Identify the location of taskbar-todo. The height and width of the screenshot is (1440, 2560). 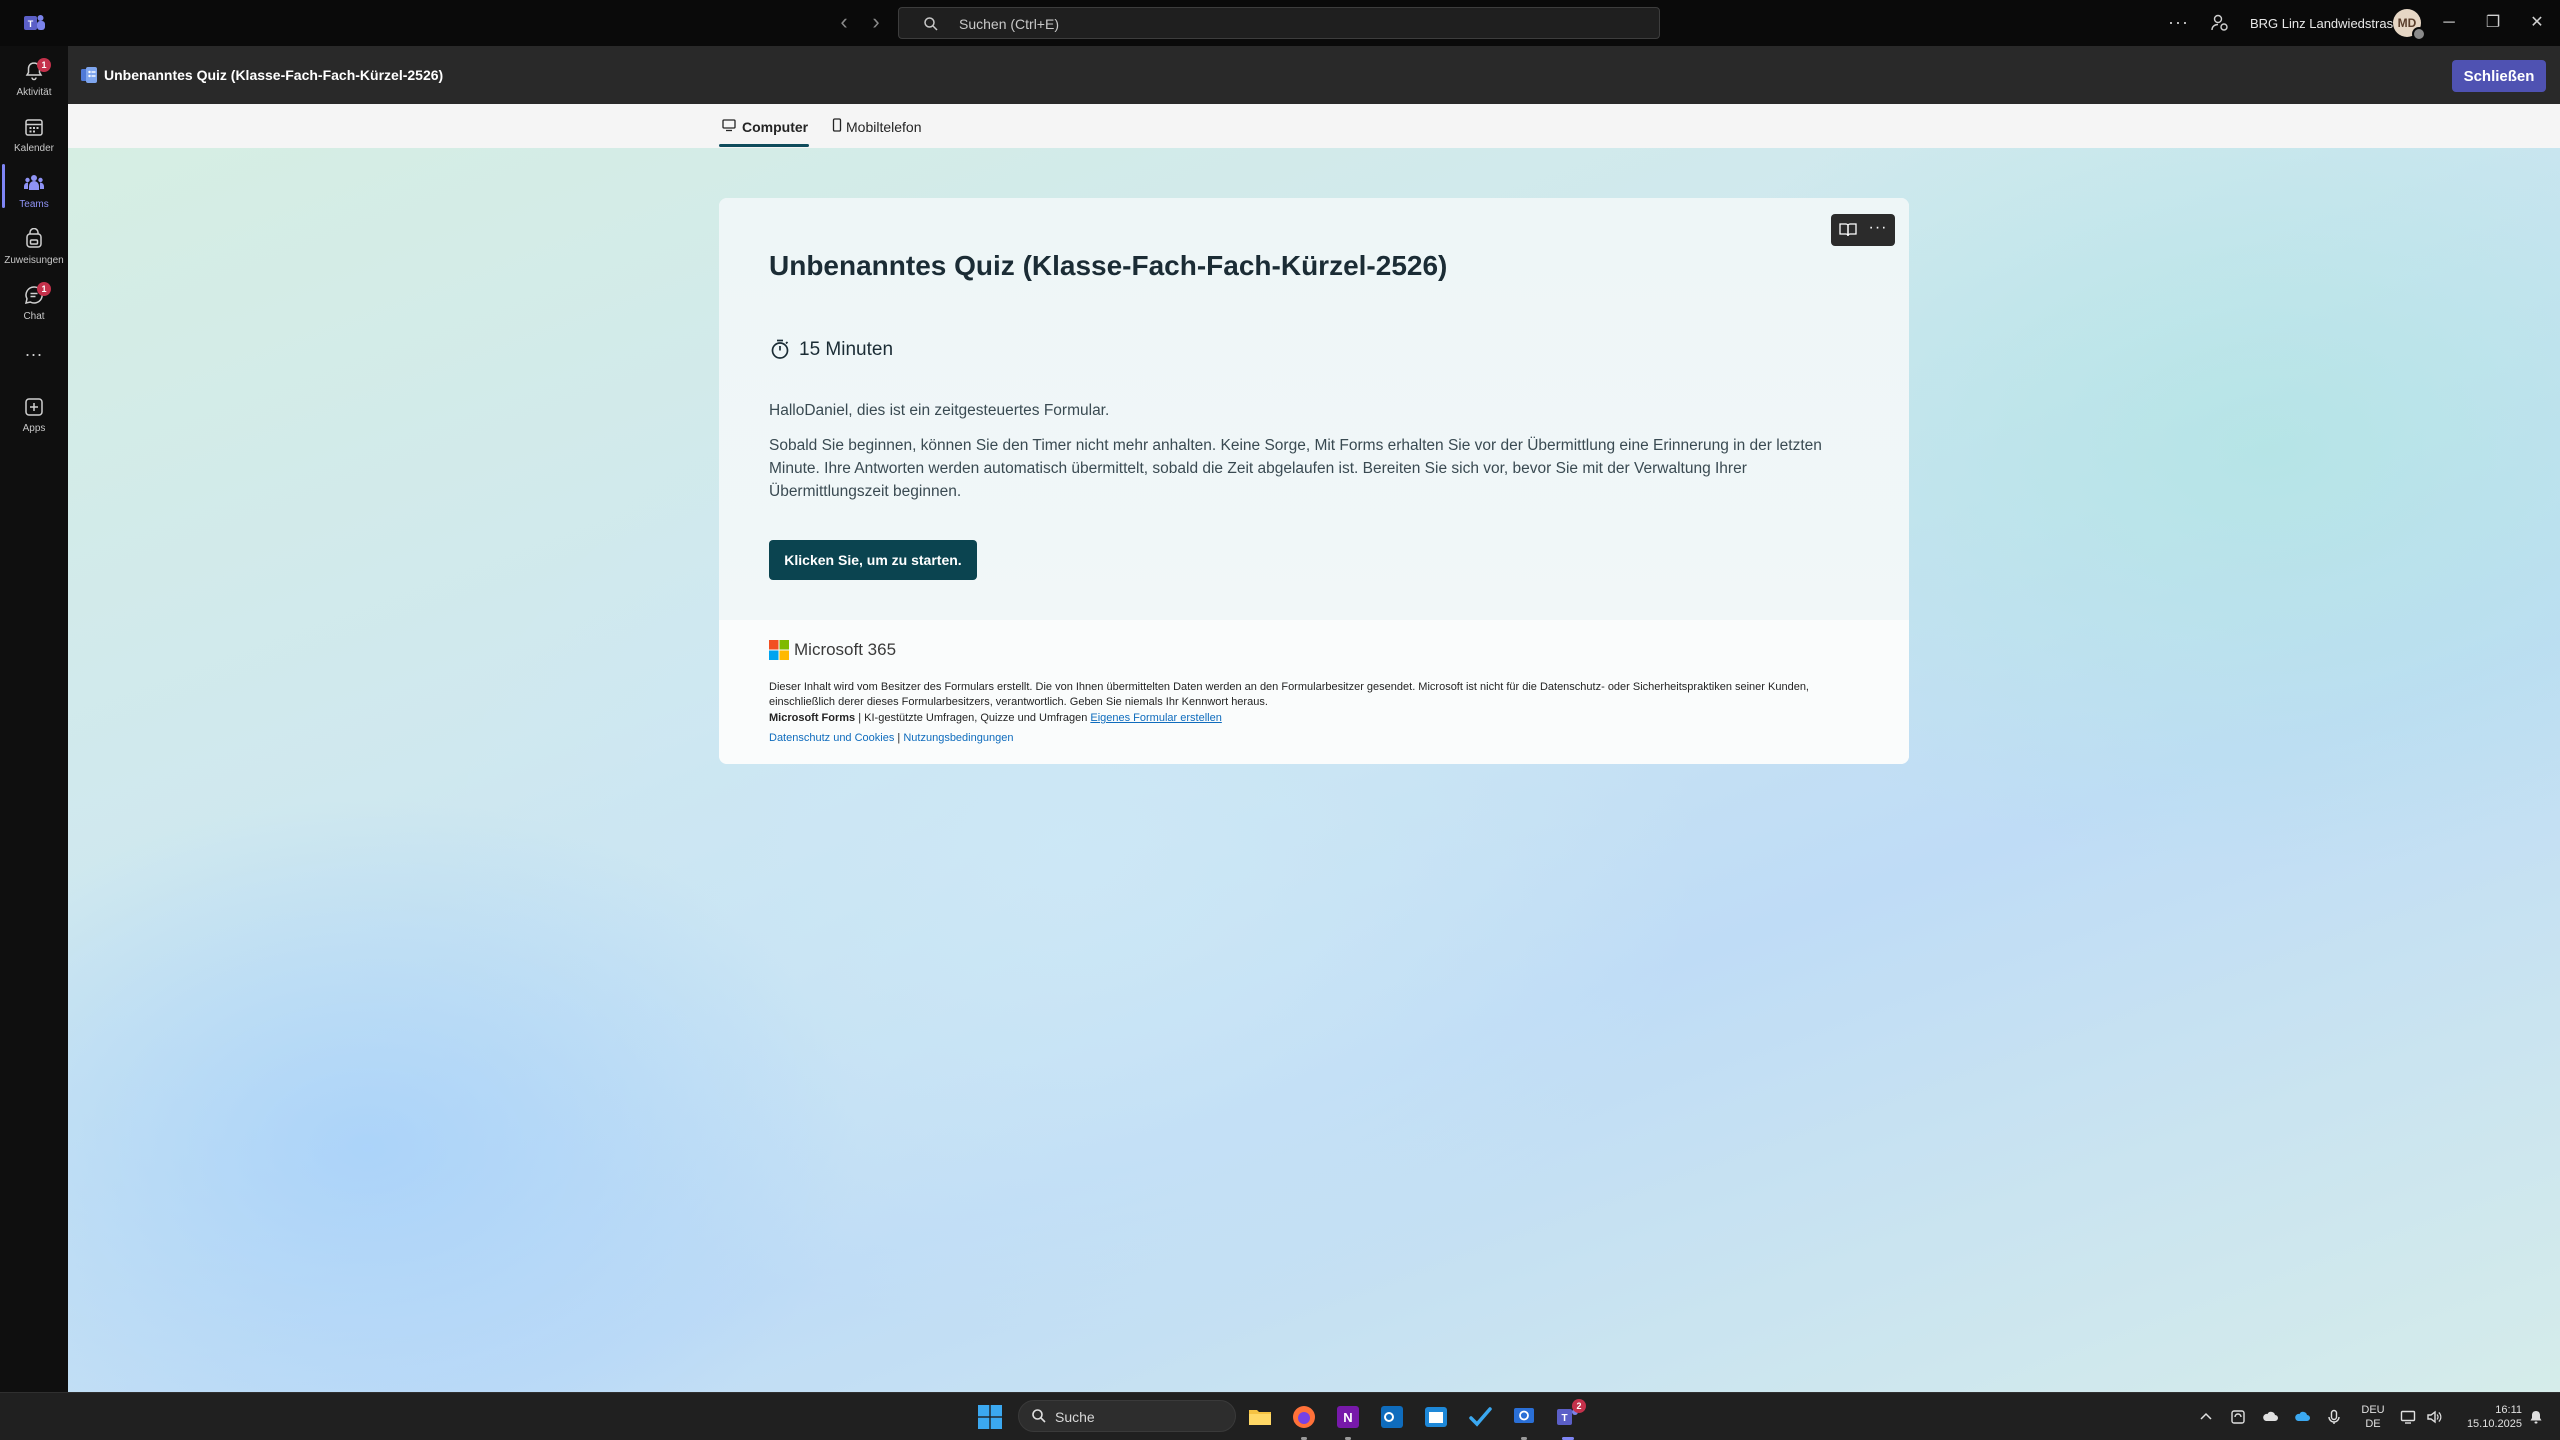
(1480, 1417).